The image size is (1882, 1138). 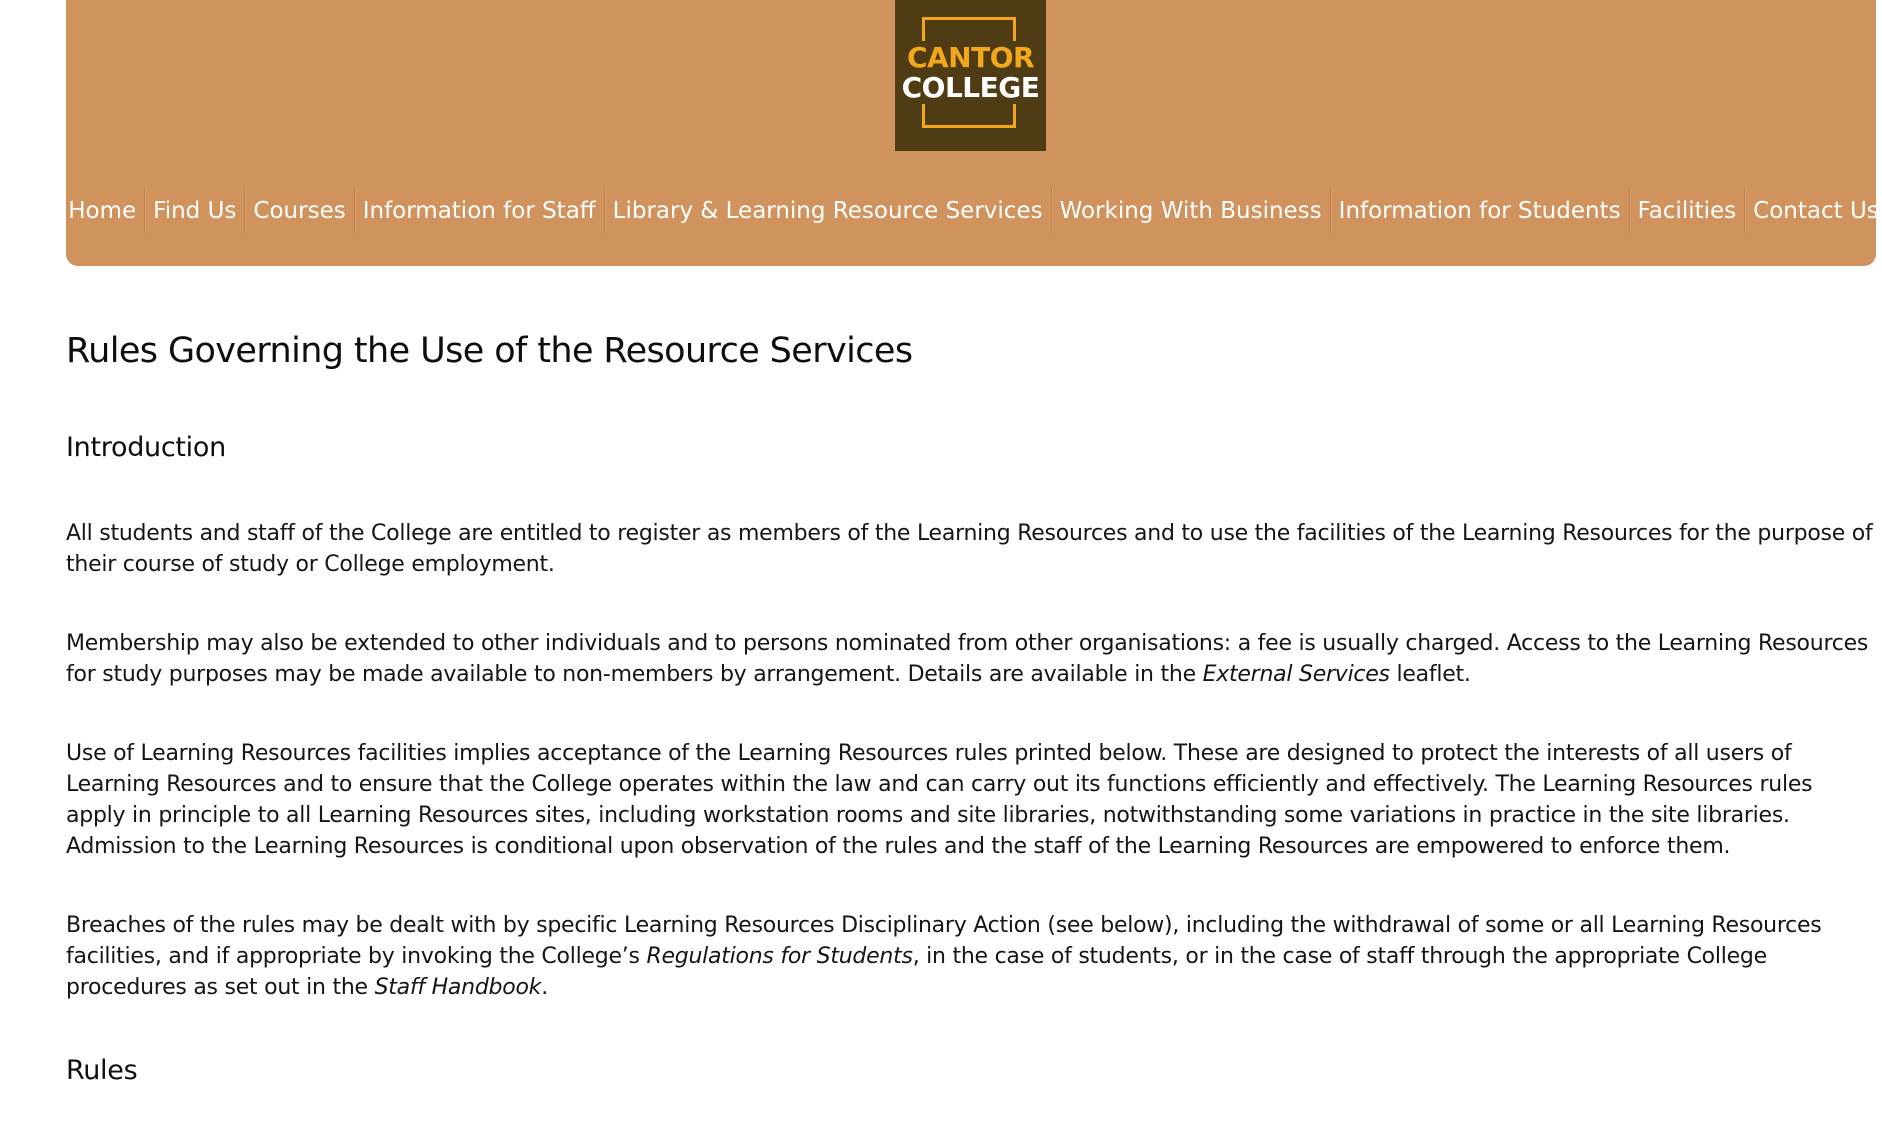 What do you see at coordinates (99, 211) in the screenshot?
I see `nav-item-home: Home` at bounding box center [99, 211].